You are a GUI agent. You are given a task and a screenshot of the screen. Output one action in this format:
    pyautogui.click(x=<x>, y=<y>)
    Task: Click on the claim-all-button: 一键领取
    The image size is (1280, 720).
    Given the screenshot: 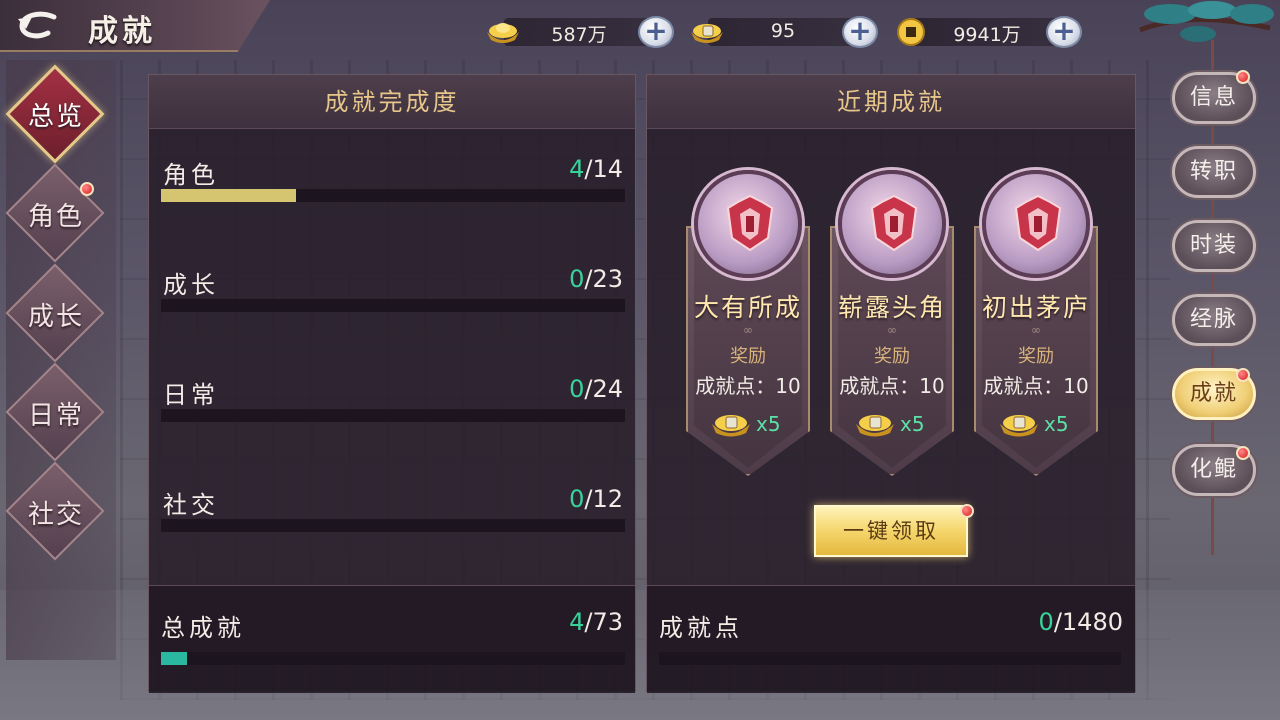 What is the action you would take?
    pyautogui.click(x=891, y=531)
    